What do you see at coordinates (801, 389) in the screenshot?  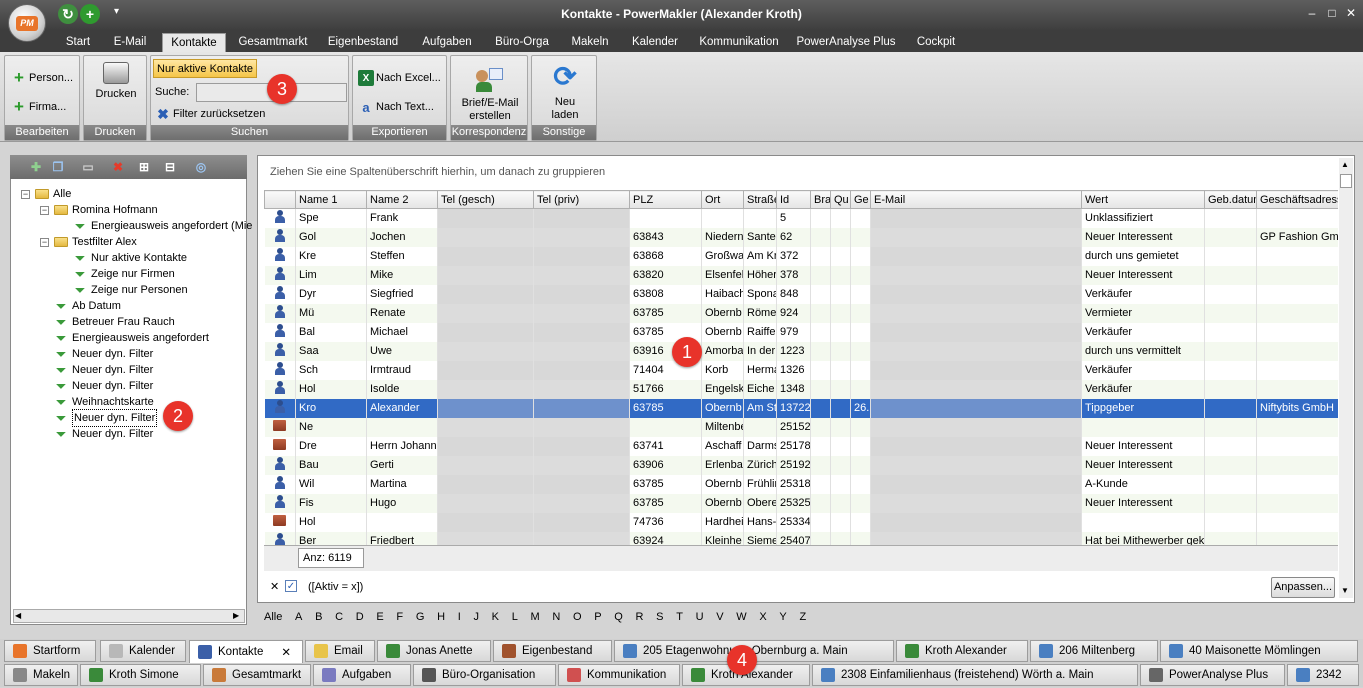 I see `table-row: Hol Isolde 51766 Engelsk Eiche 1348 Verkäufer` at bounding box center [801, 389].